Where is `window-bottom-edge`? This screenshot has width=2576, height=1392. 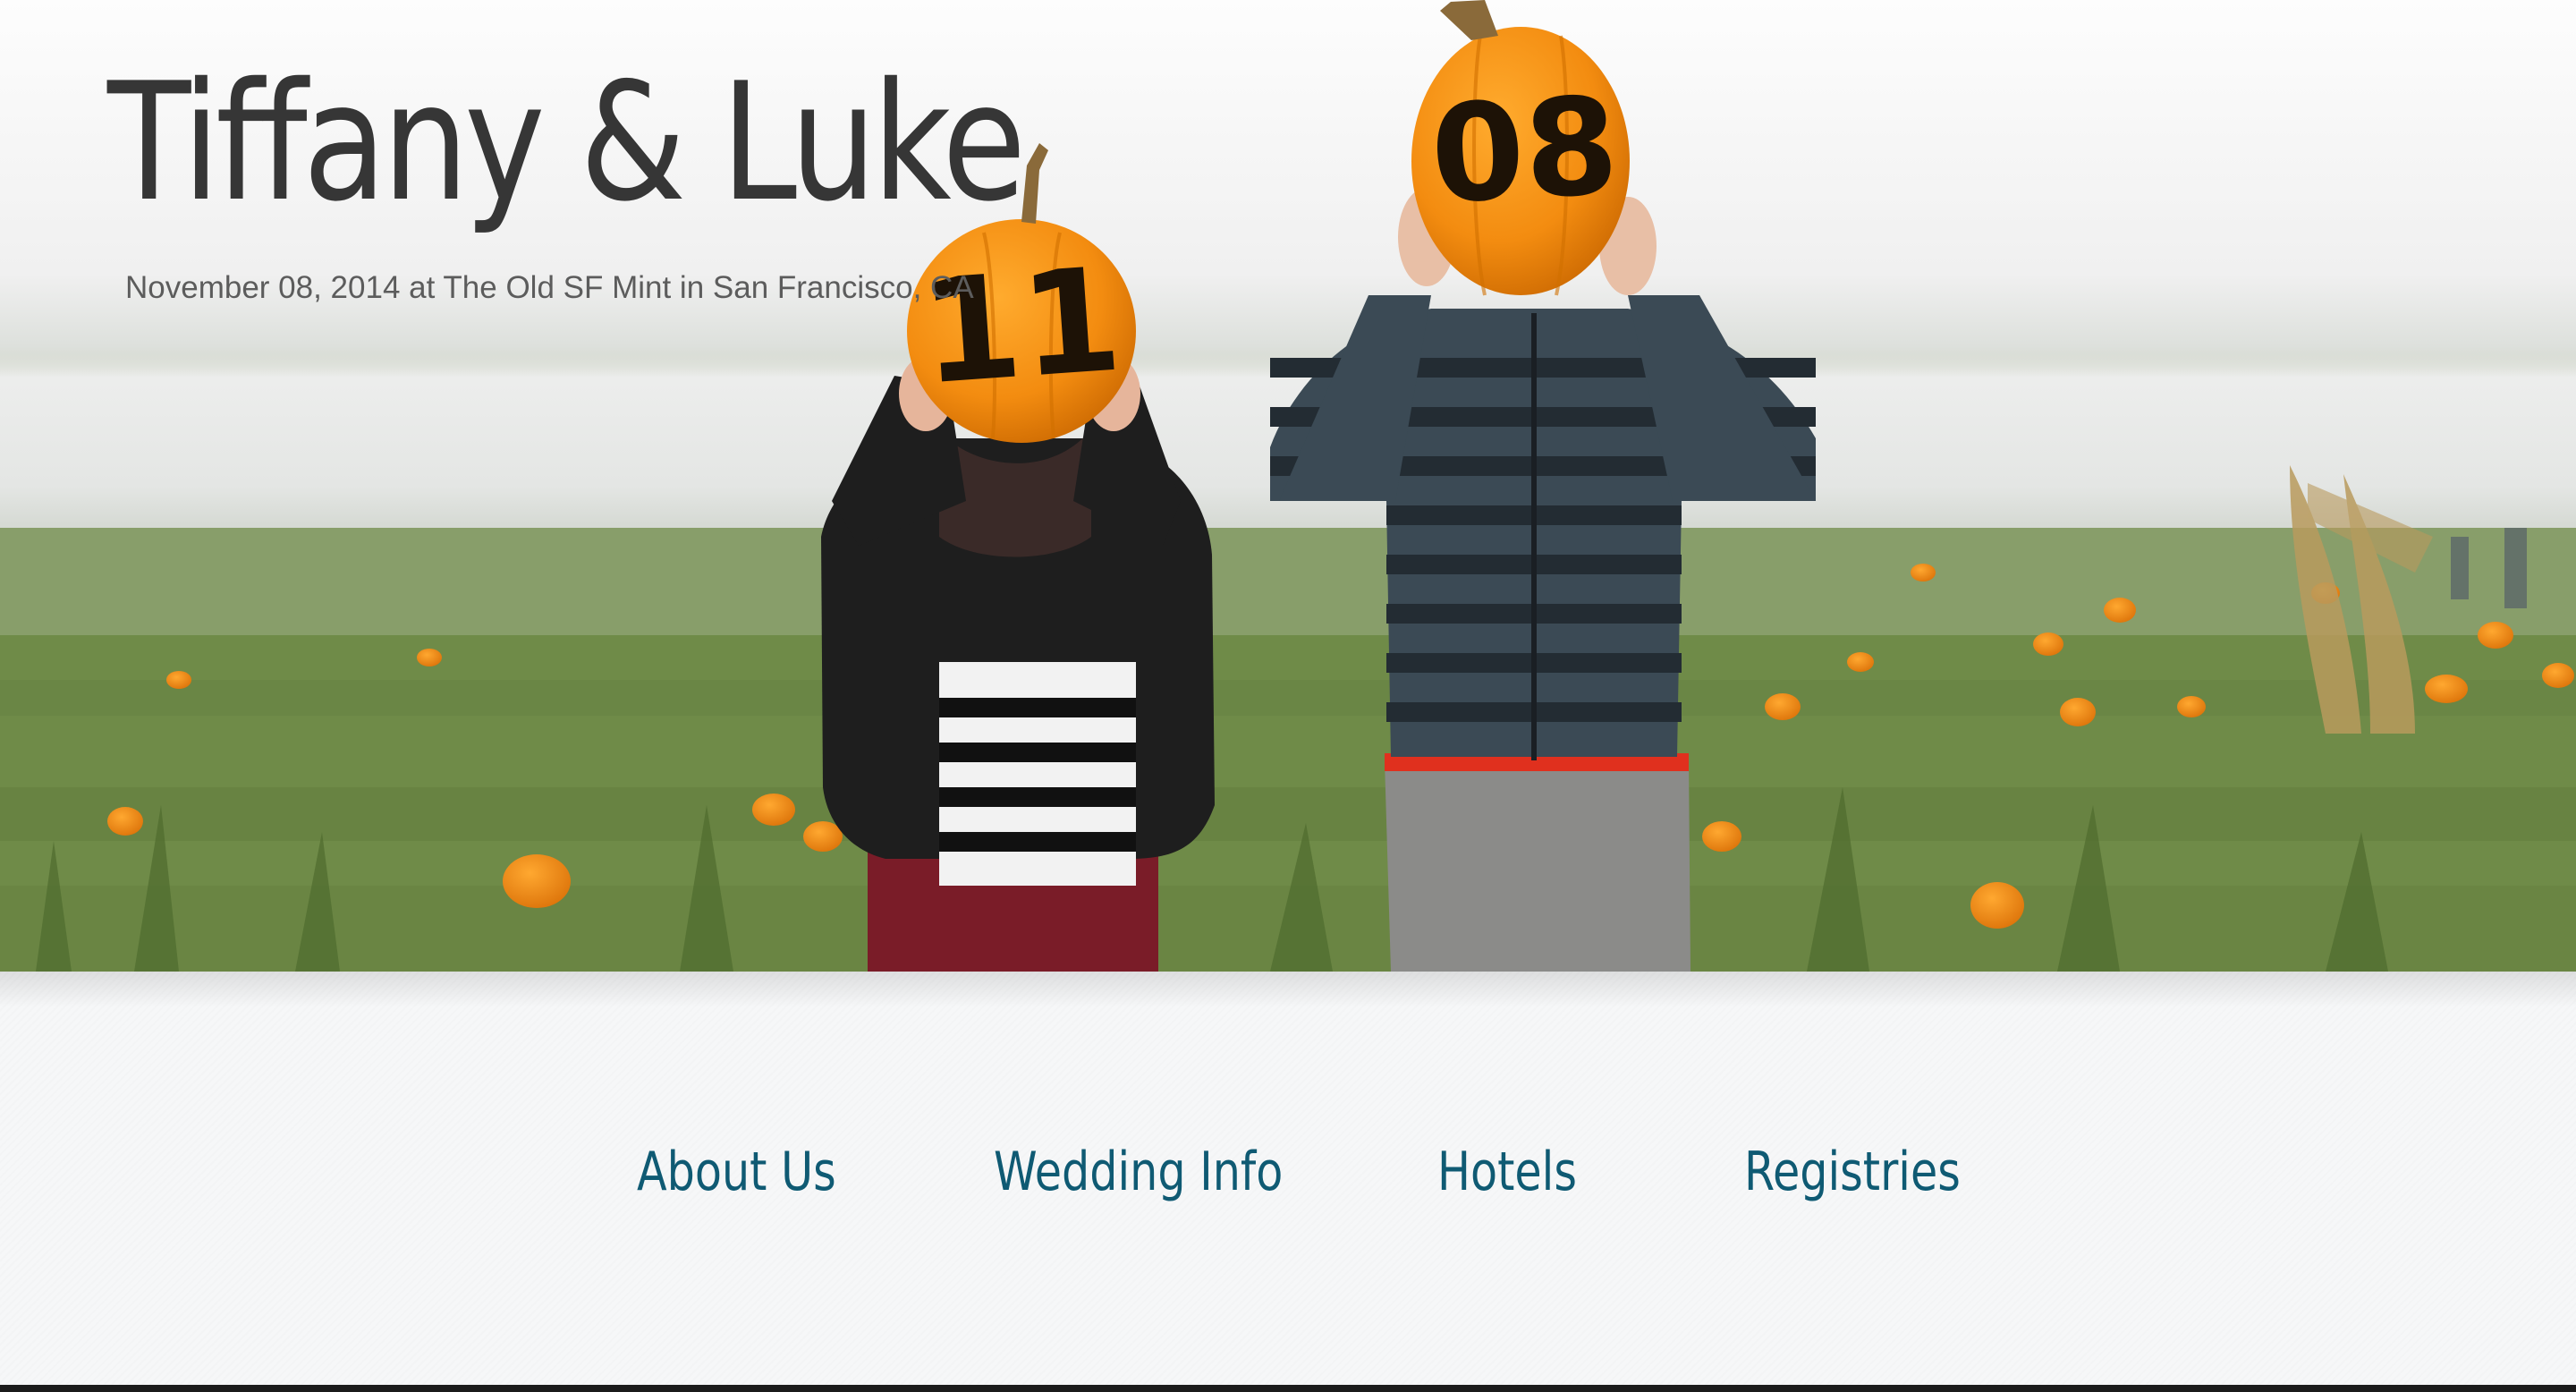 window-bottom-edge is located at coordinates (1288, 1388).